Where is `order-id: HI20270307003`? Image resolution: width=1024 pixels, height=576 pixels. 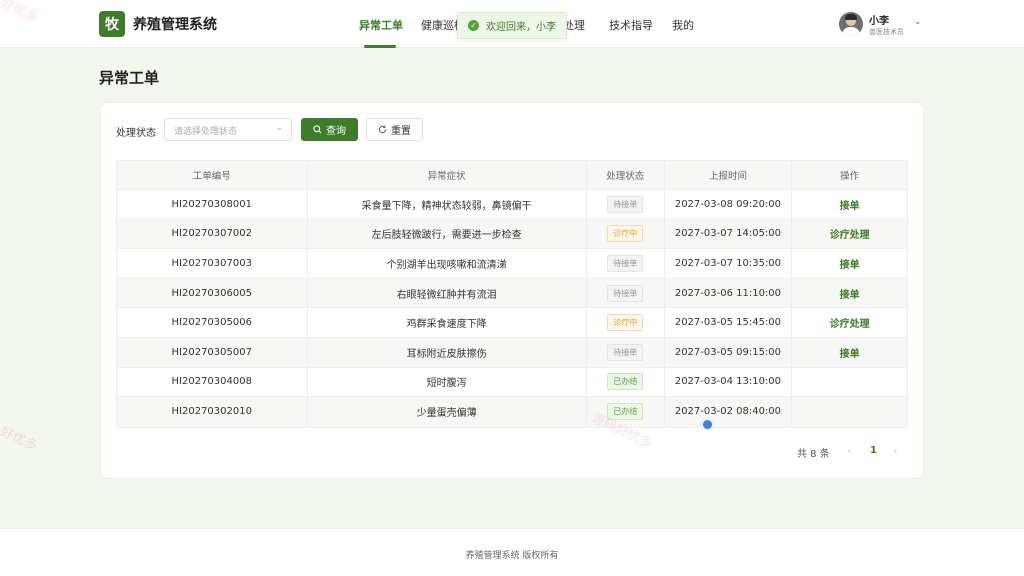
order-id: HI20270307003 is located at coordinates (212, 263).